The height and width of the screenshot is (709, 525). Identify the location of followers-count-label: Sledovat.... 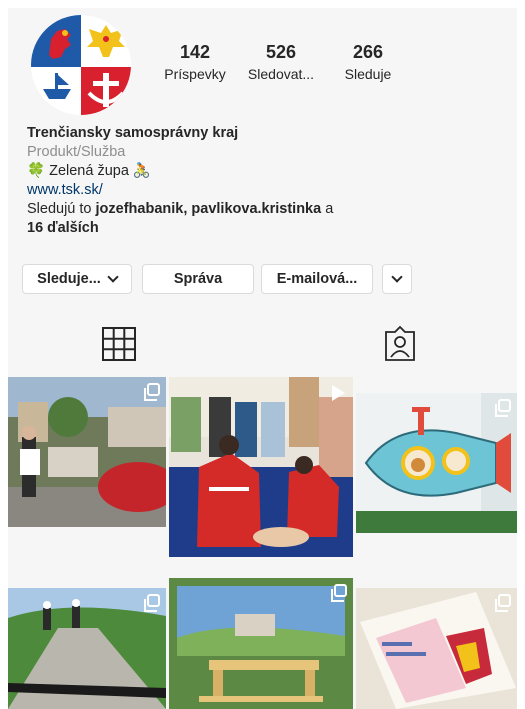
(281, 74).